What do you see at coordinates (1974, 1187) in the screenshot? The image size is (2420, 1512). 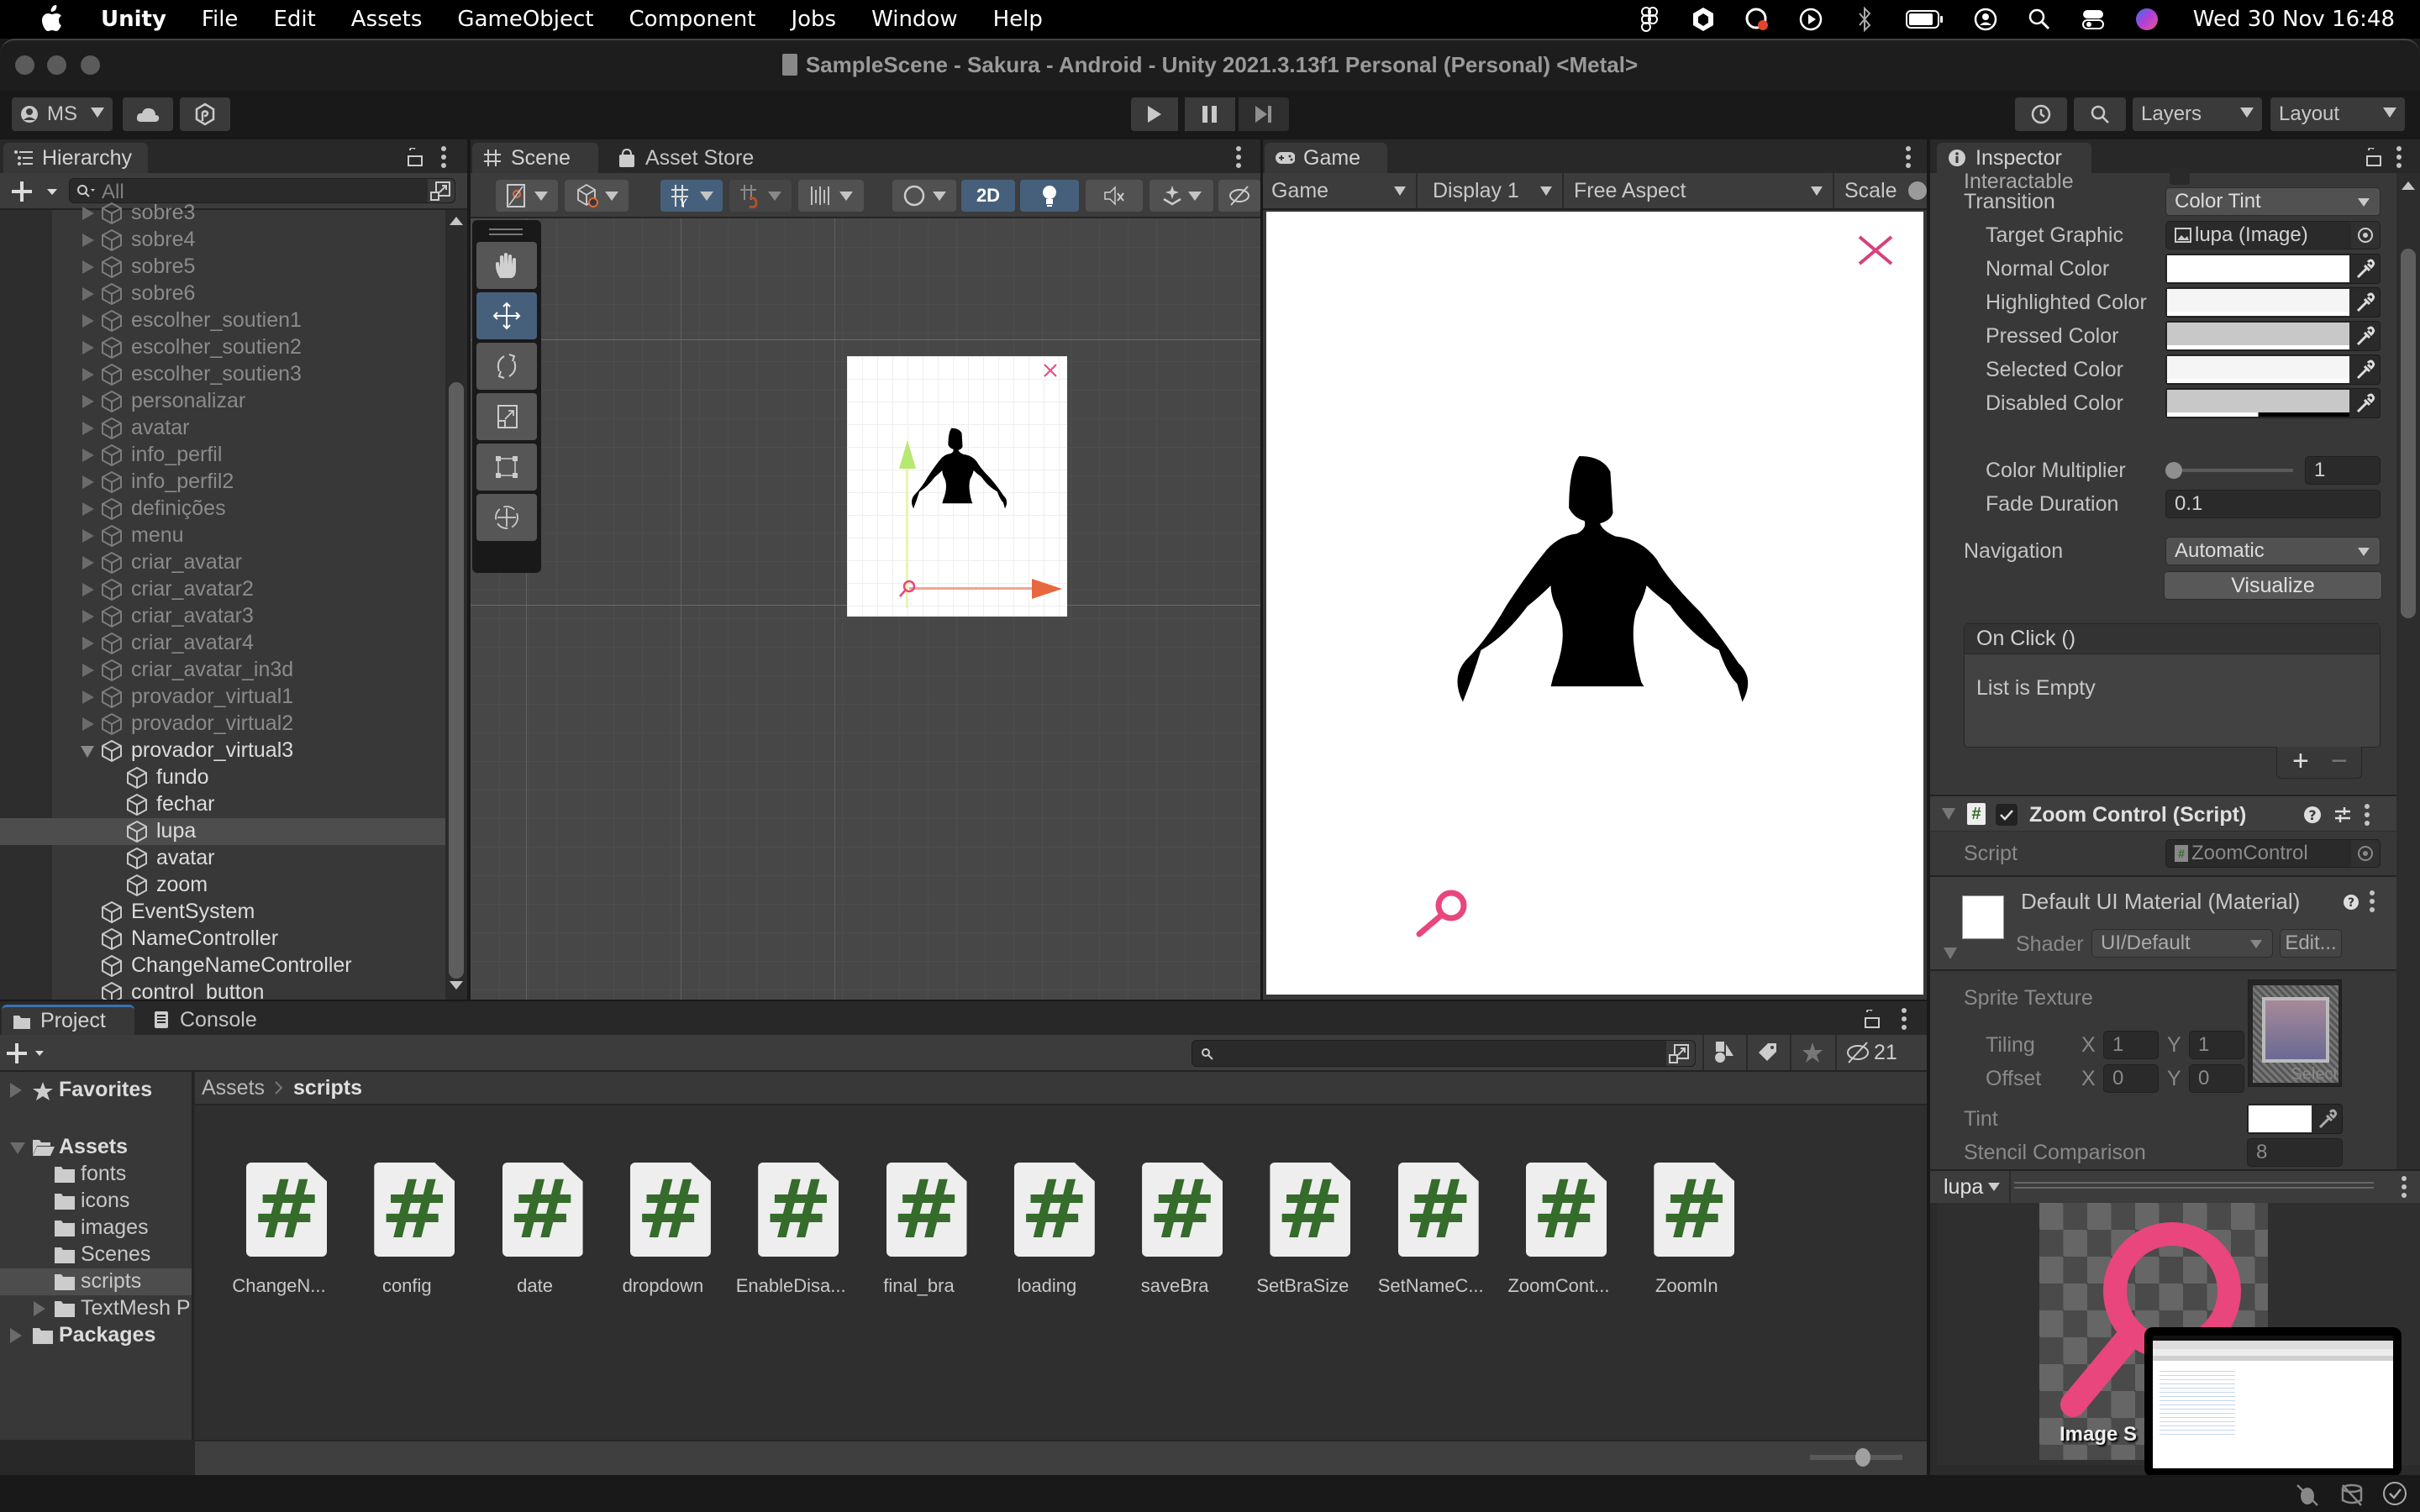 I see `preview-object-dropdown: lupa` at bounding box center [1974, 1187].